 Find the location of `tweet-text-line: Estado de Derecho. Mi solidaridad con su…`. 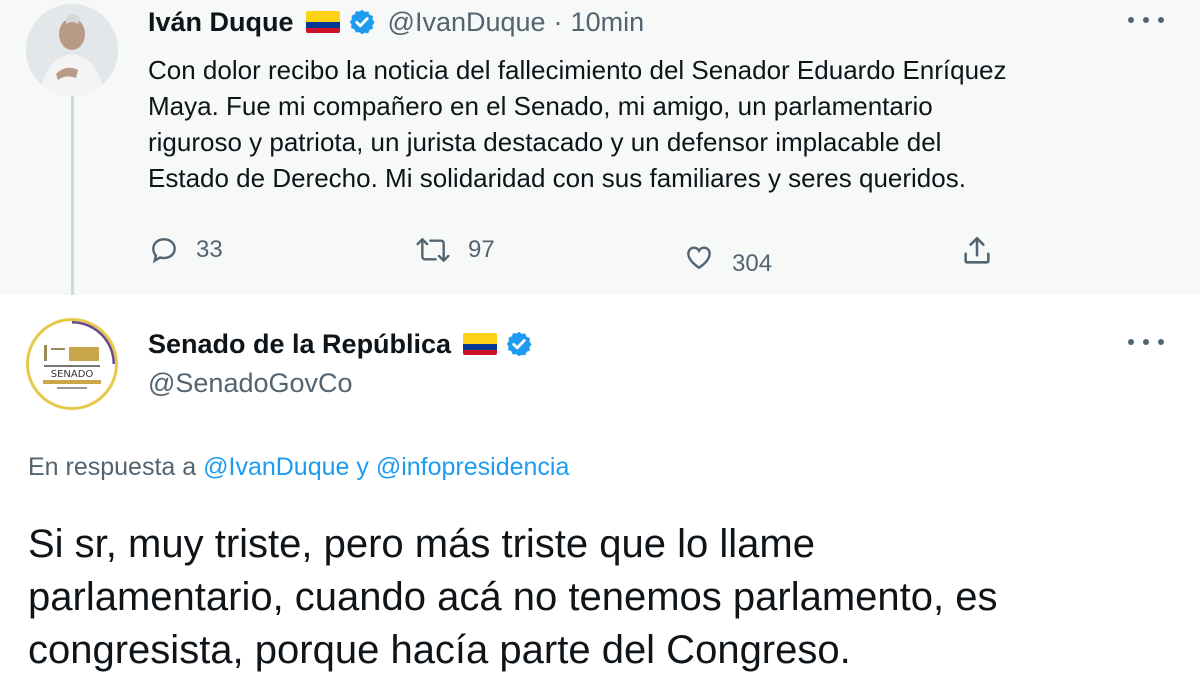

tweet-text-line: Estado de Derecho. Mi solidaridad con su… is located at coordinates (557, 178).